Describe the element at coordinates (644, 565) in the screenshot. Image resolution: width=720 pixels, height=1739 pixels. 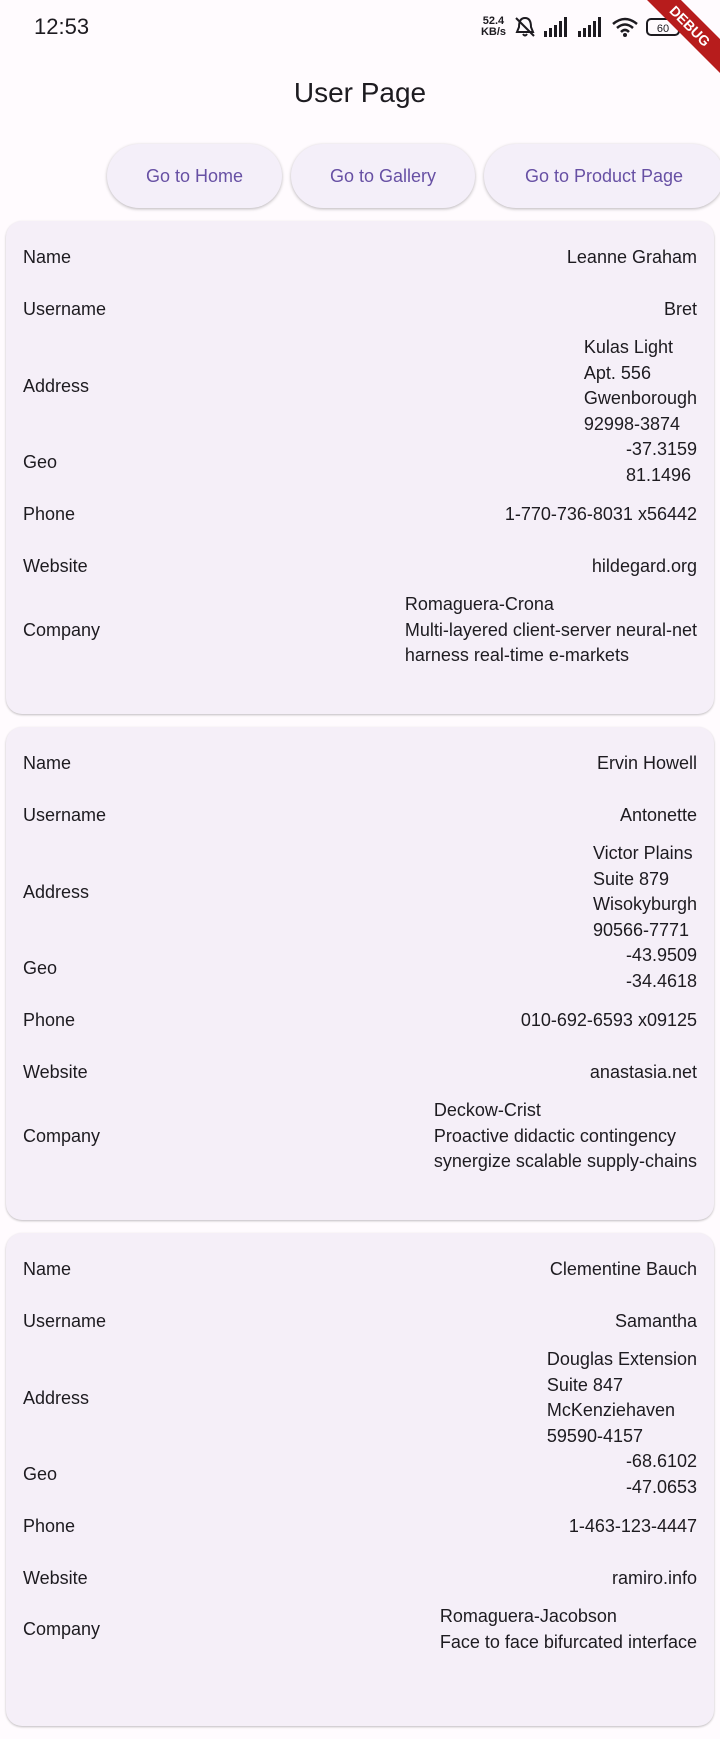
I see `website-value: hildegard.org` at that location.